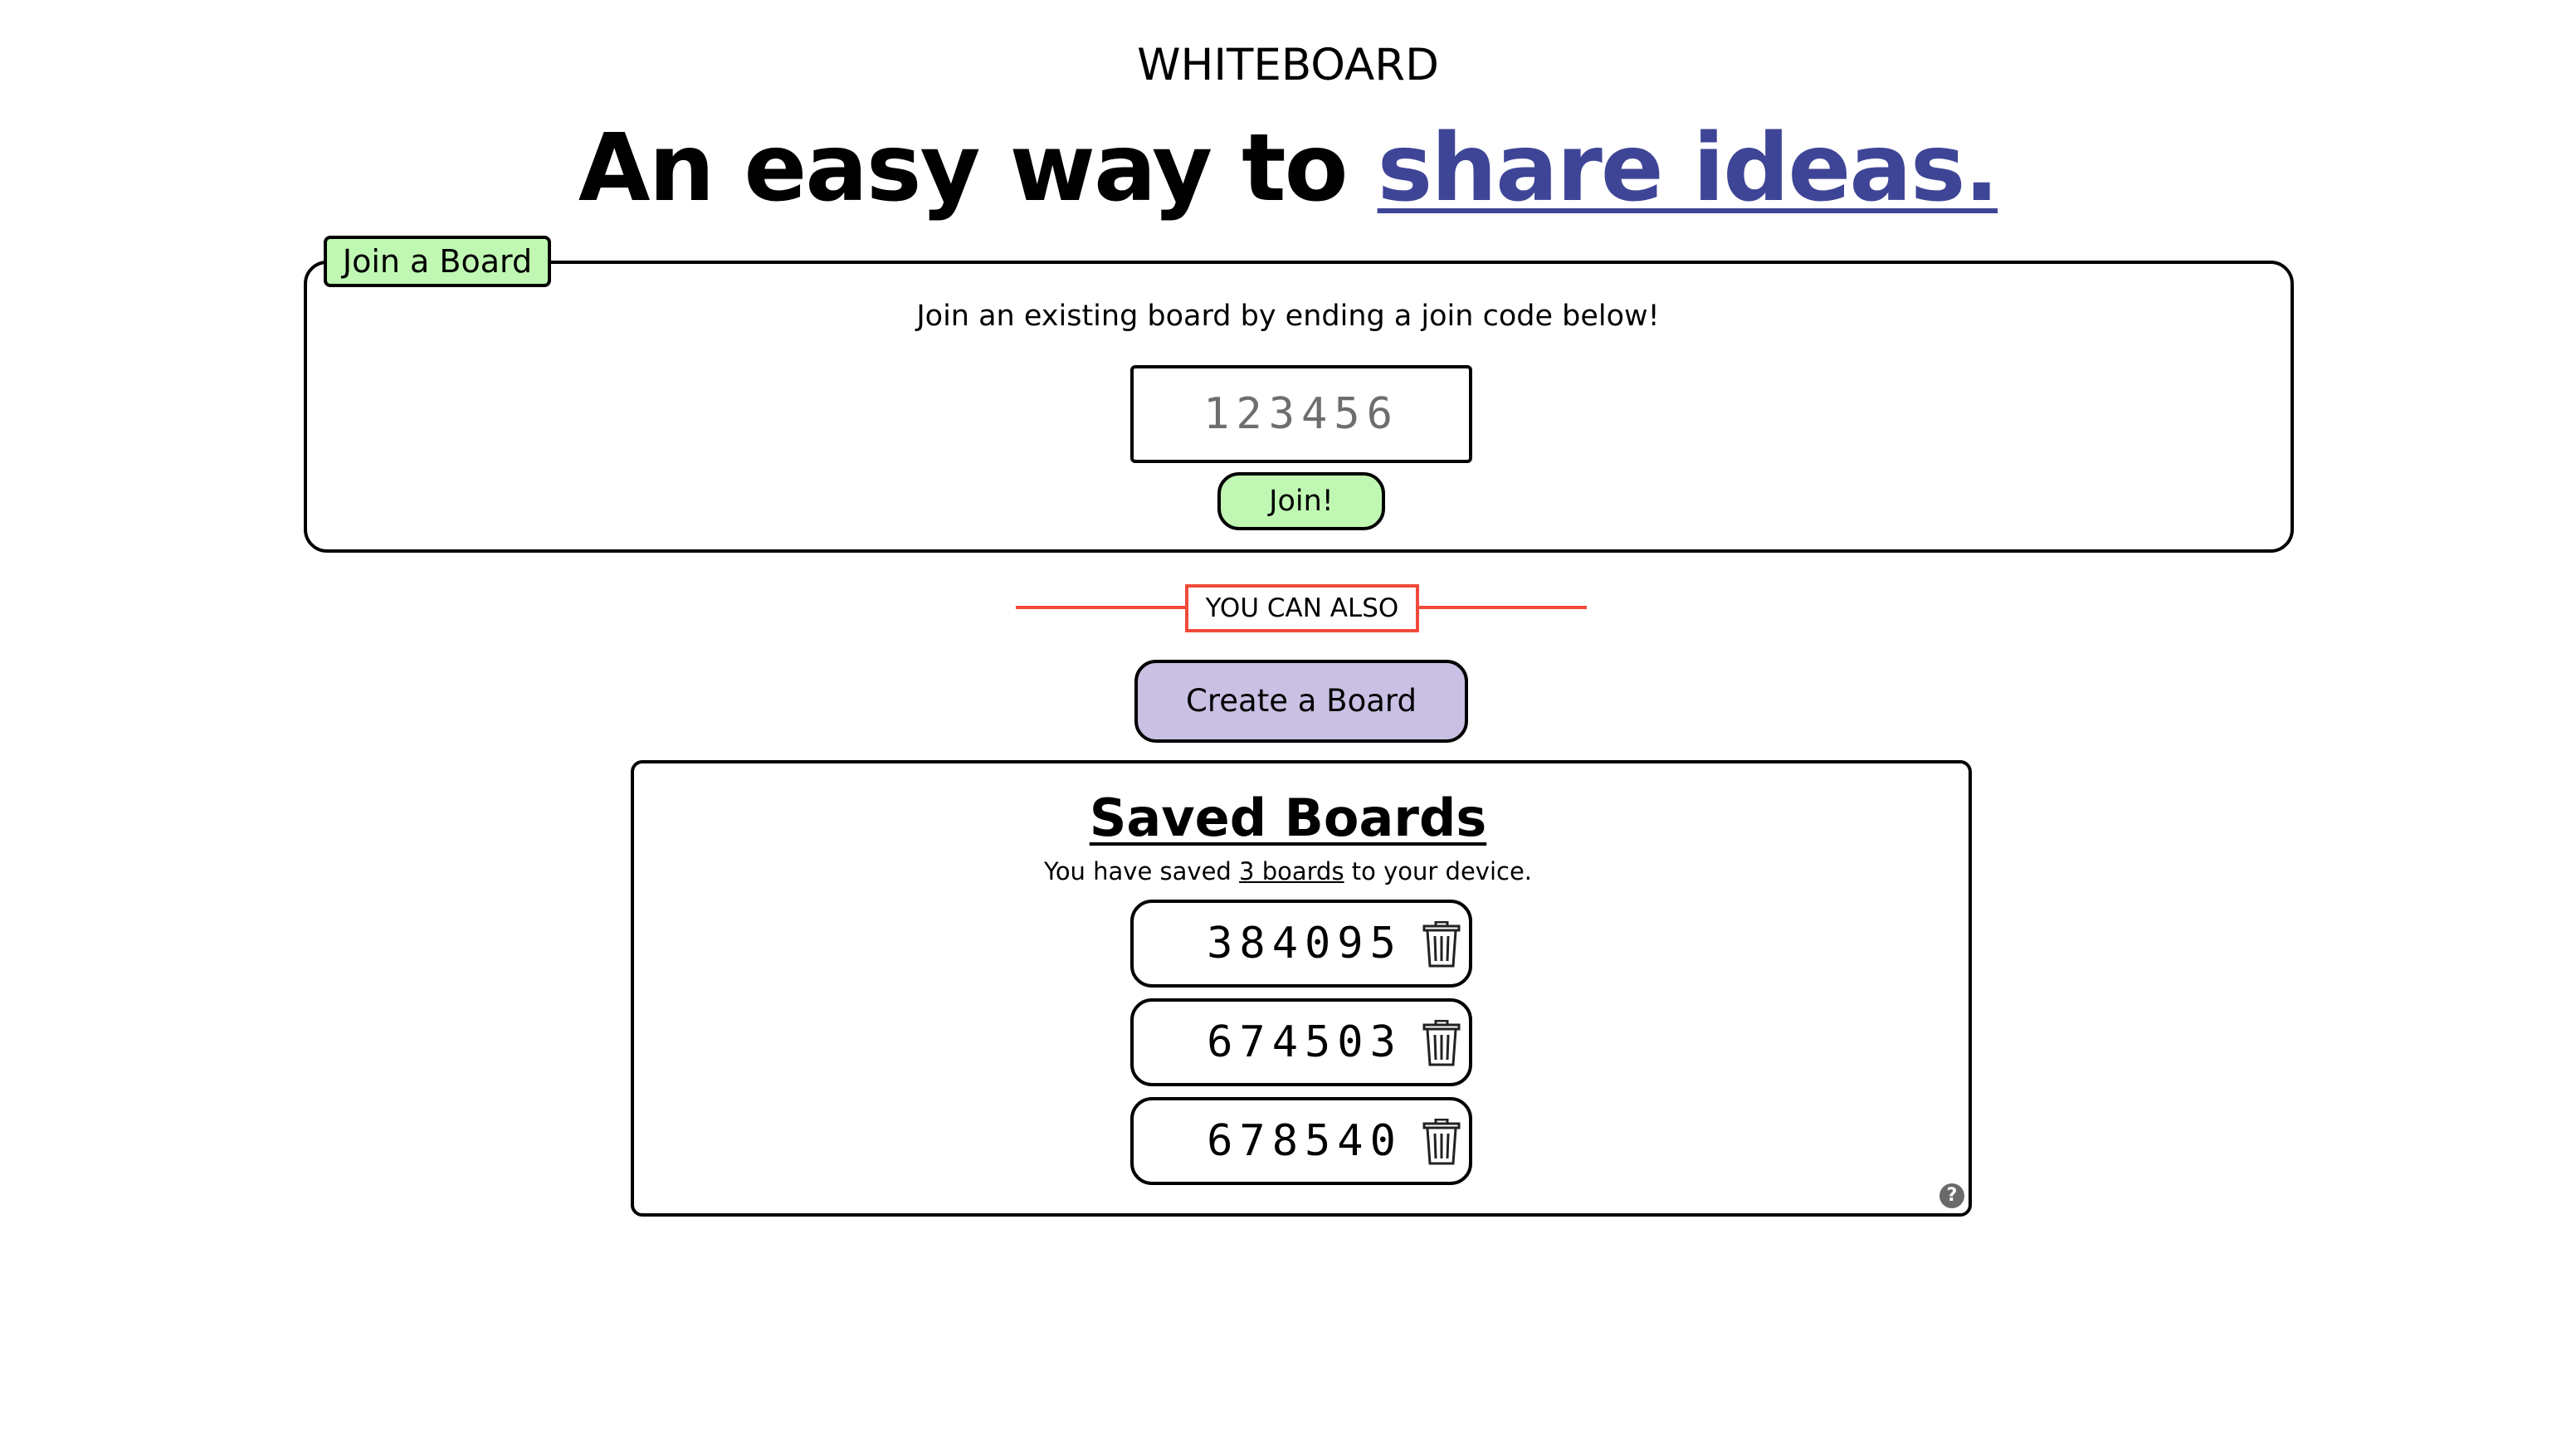  I want to click on join-board-tab-label: Join a Board, so click(437, 261).